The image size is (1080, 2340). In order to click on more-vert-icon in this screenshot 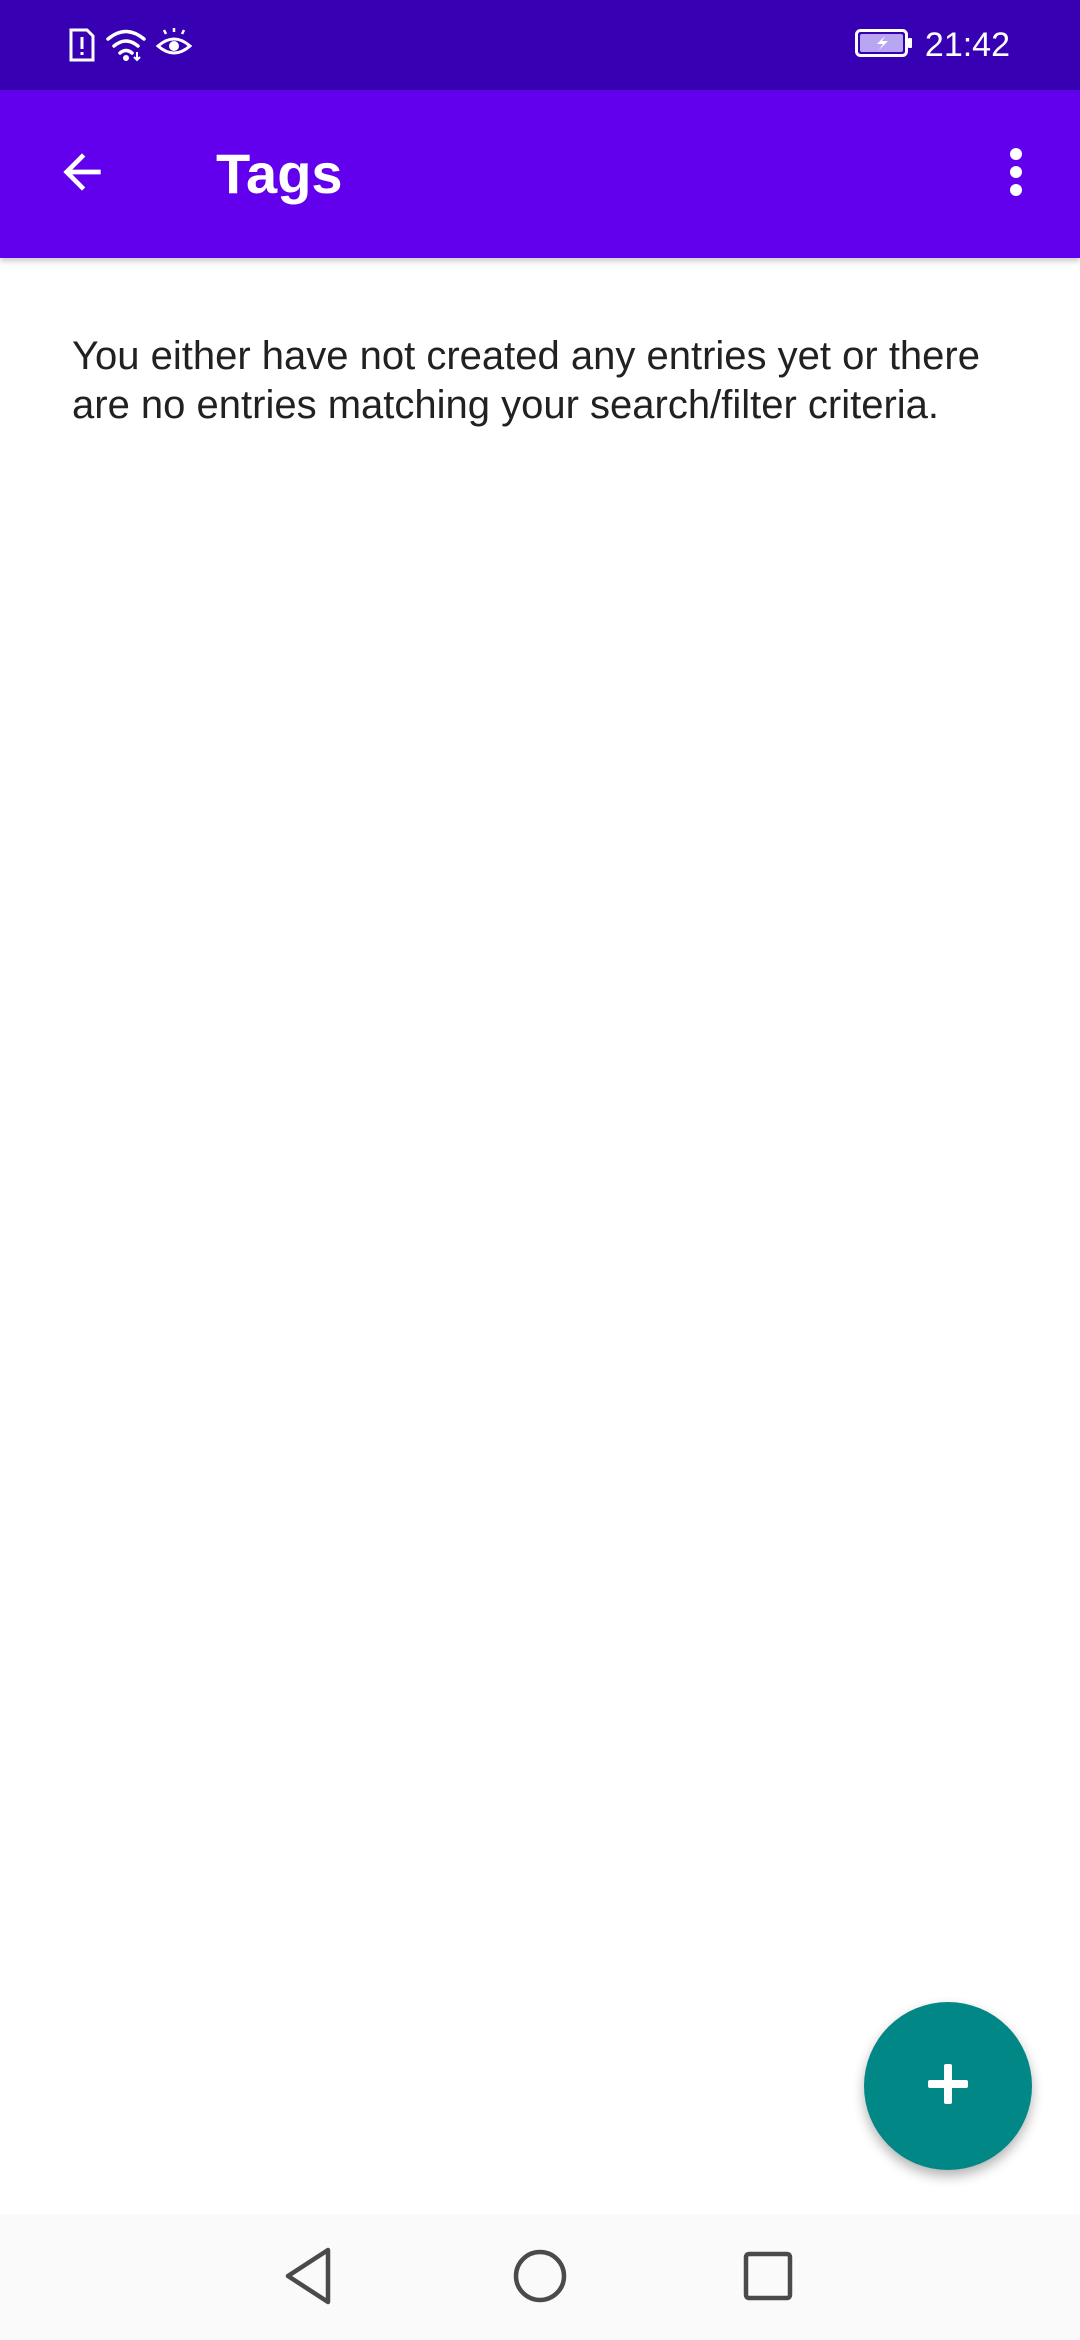, I will do `click(1016, 174)`.